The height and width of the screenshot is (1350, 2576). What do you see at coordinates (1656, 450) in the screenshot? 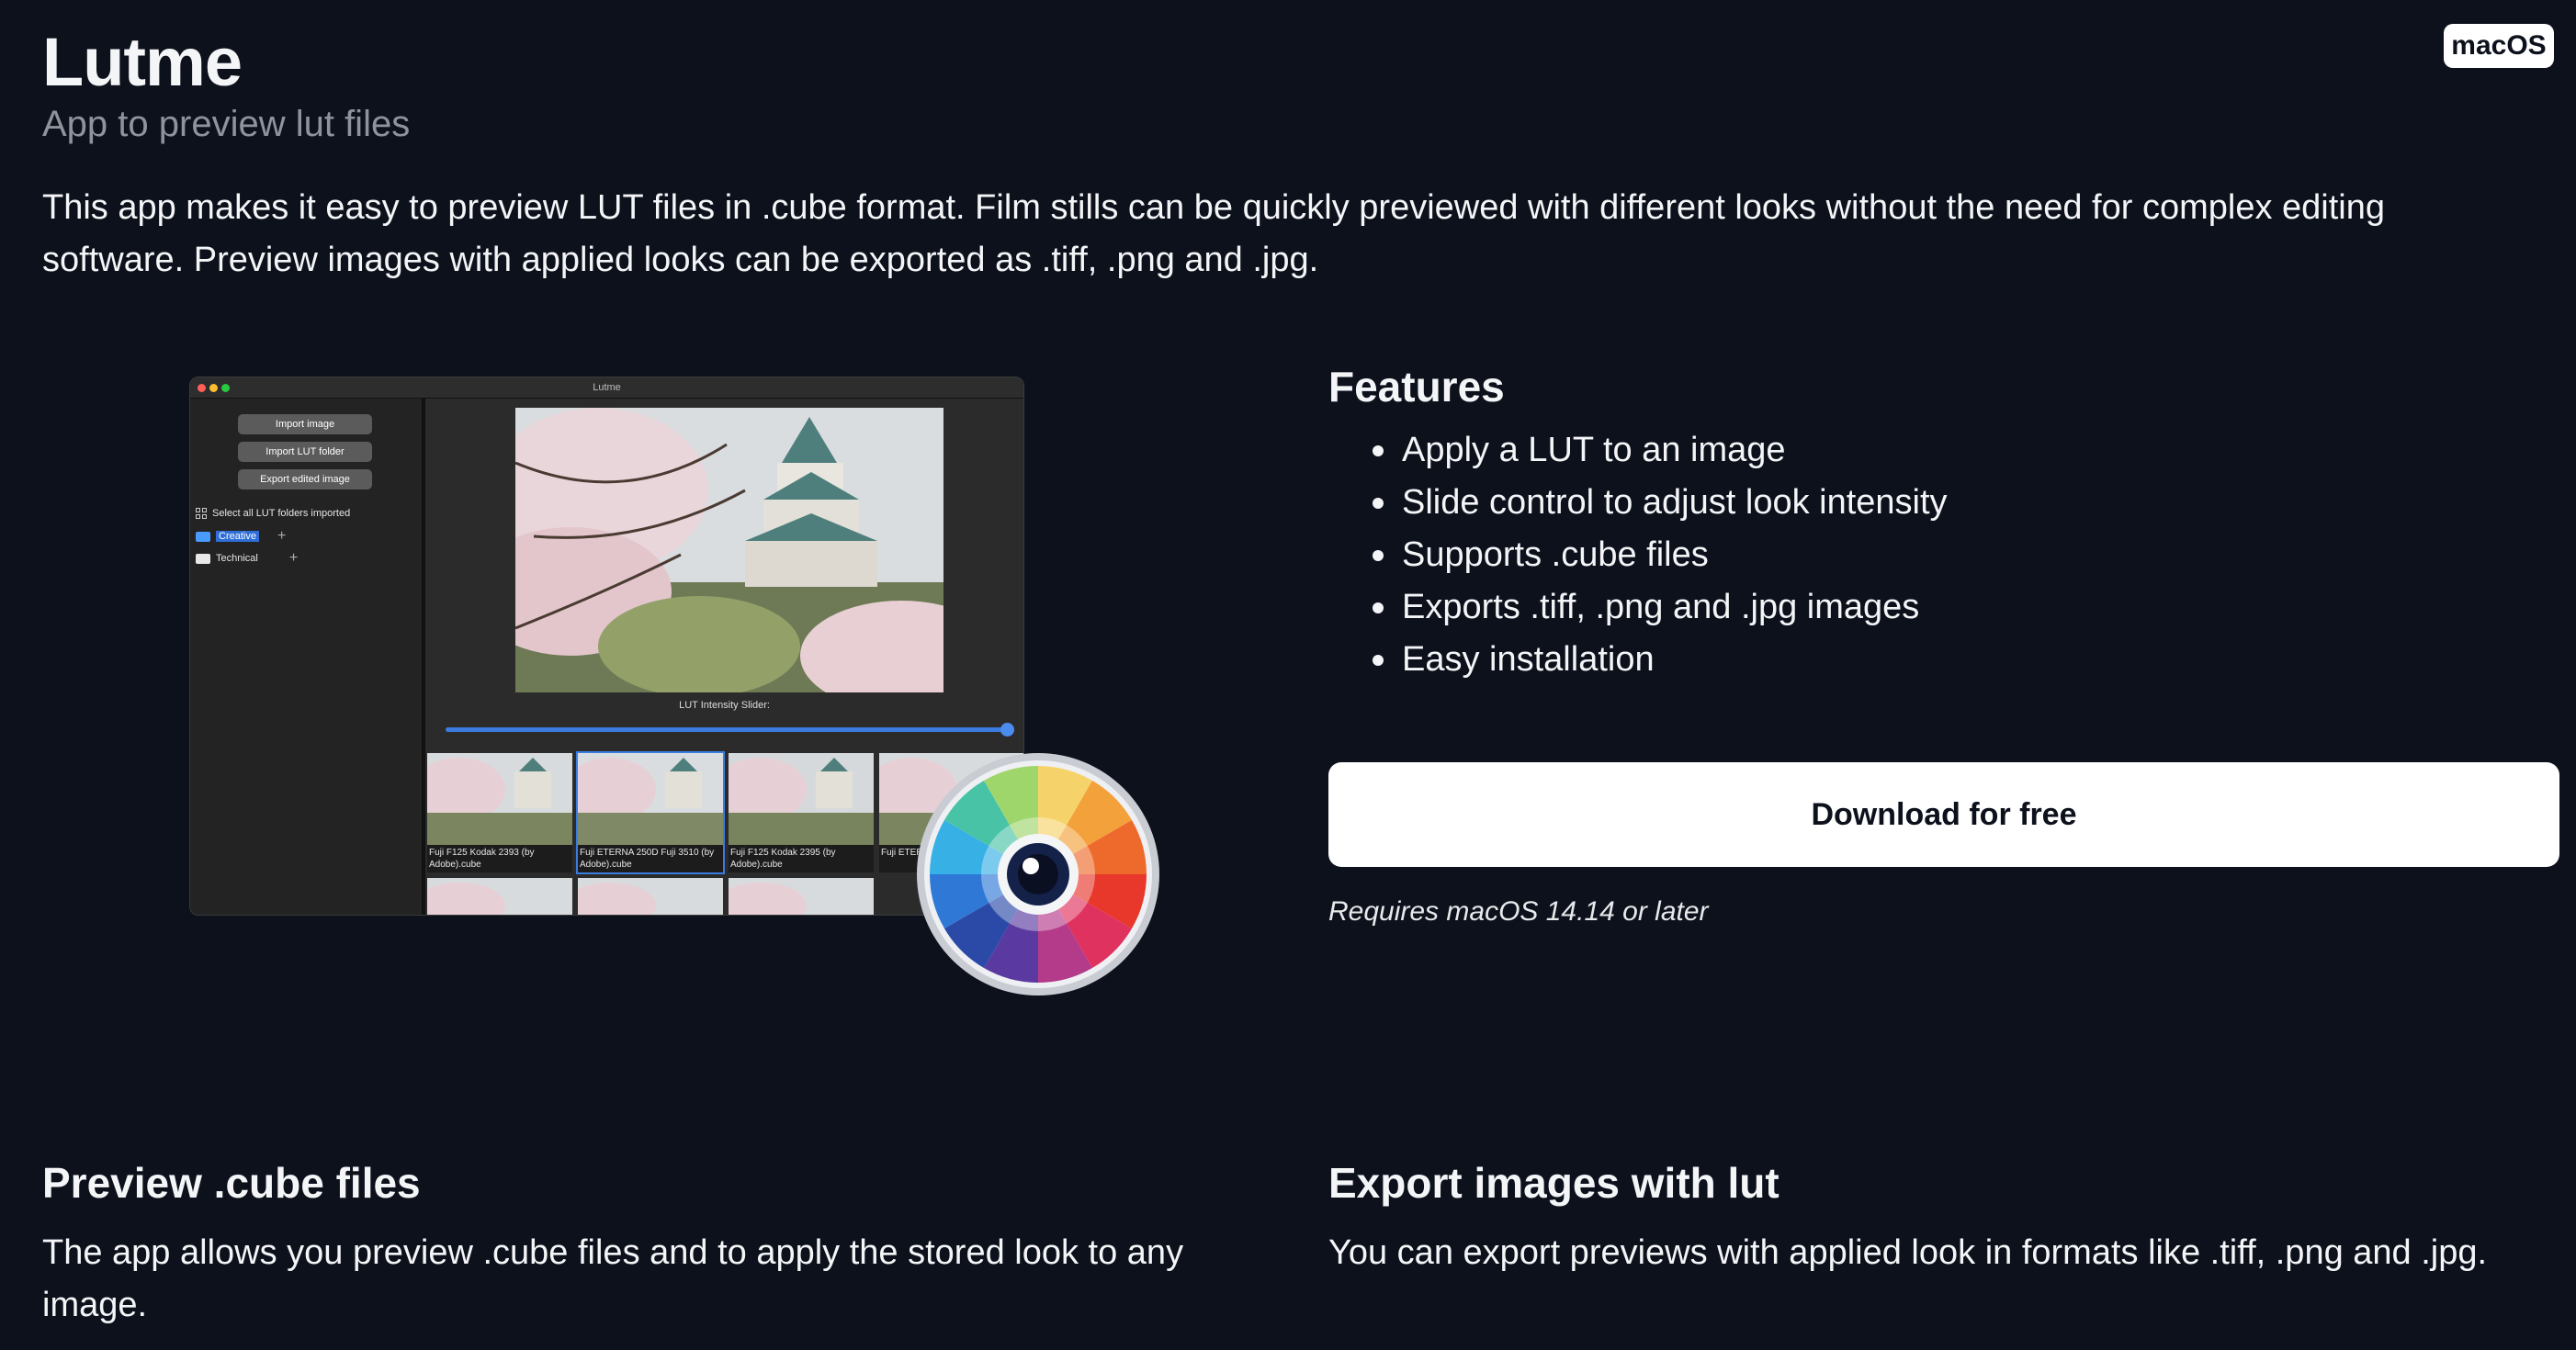
I see `feature-item: Apply a LUT to an image` at bounding box center [1656, 450].